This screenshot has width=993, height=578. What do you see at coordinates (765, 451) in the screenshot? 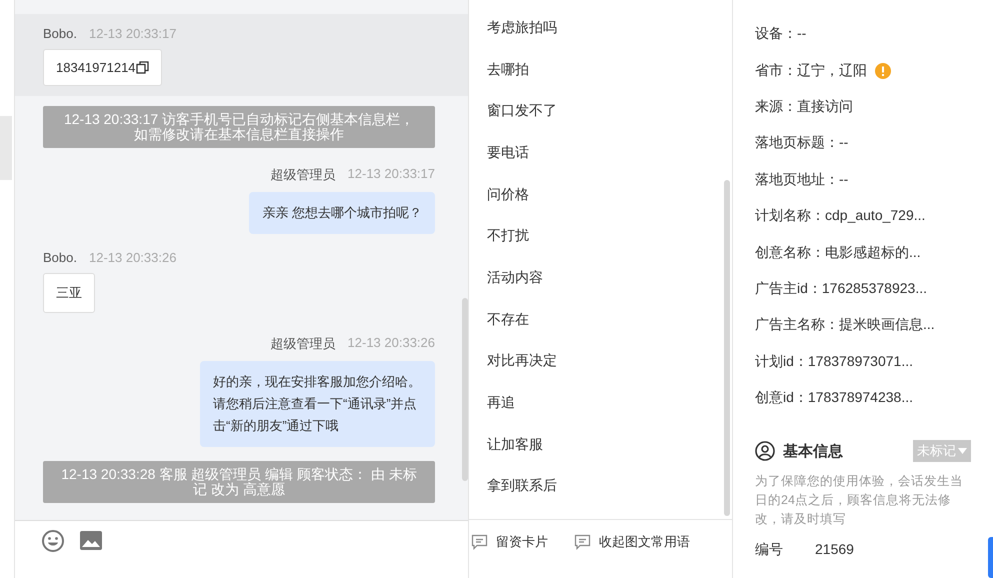
I see `user-icon` at bounding box center [765, 451].